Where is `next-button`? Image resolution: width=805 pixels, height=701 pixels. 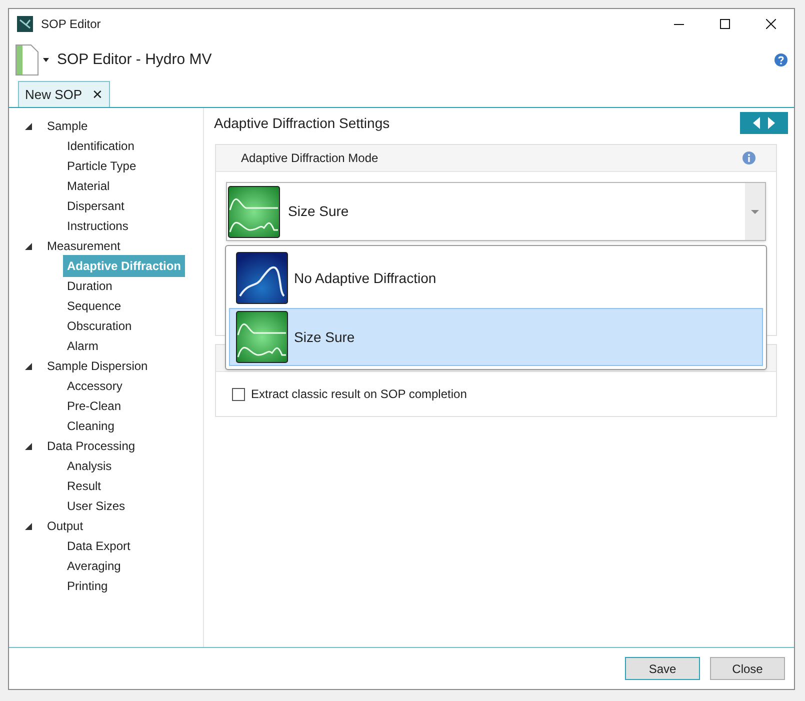 next-button is located at coordinates (771, 123).